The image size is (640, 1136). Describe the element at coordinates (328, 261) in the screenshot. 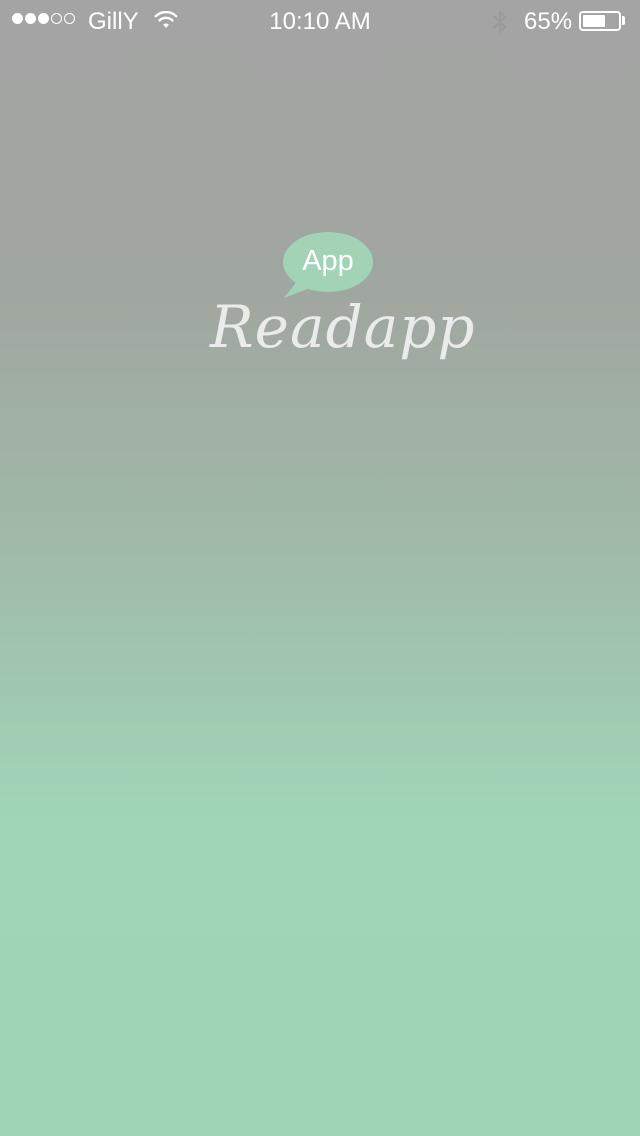

I see `bubble-label: App` at that location.